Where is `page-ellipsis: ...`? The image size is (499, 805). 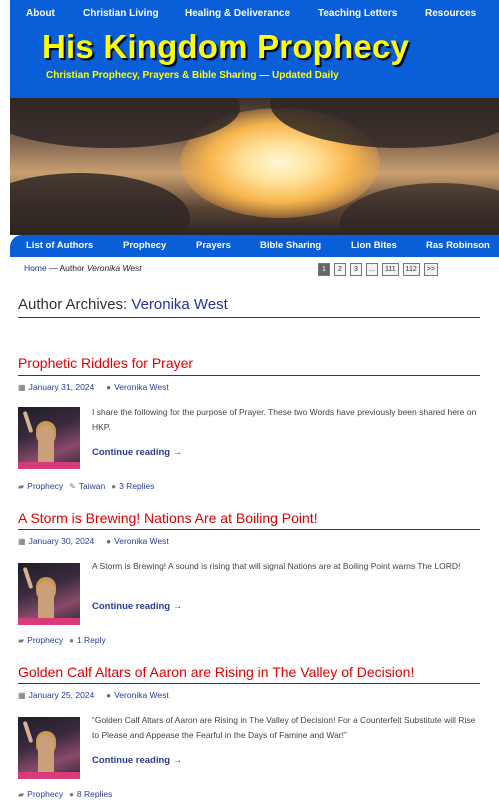
page-ellipsis: ... is located at coordinates (372, 269).